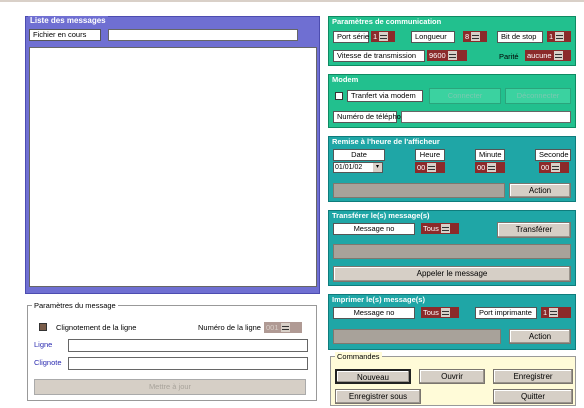 The height and width of the screenshot is (408, 584). Describe the element at coordinates (379, 56) in the screenshot. I see `vitesse-label: Vitesse de transmission` at that location.